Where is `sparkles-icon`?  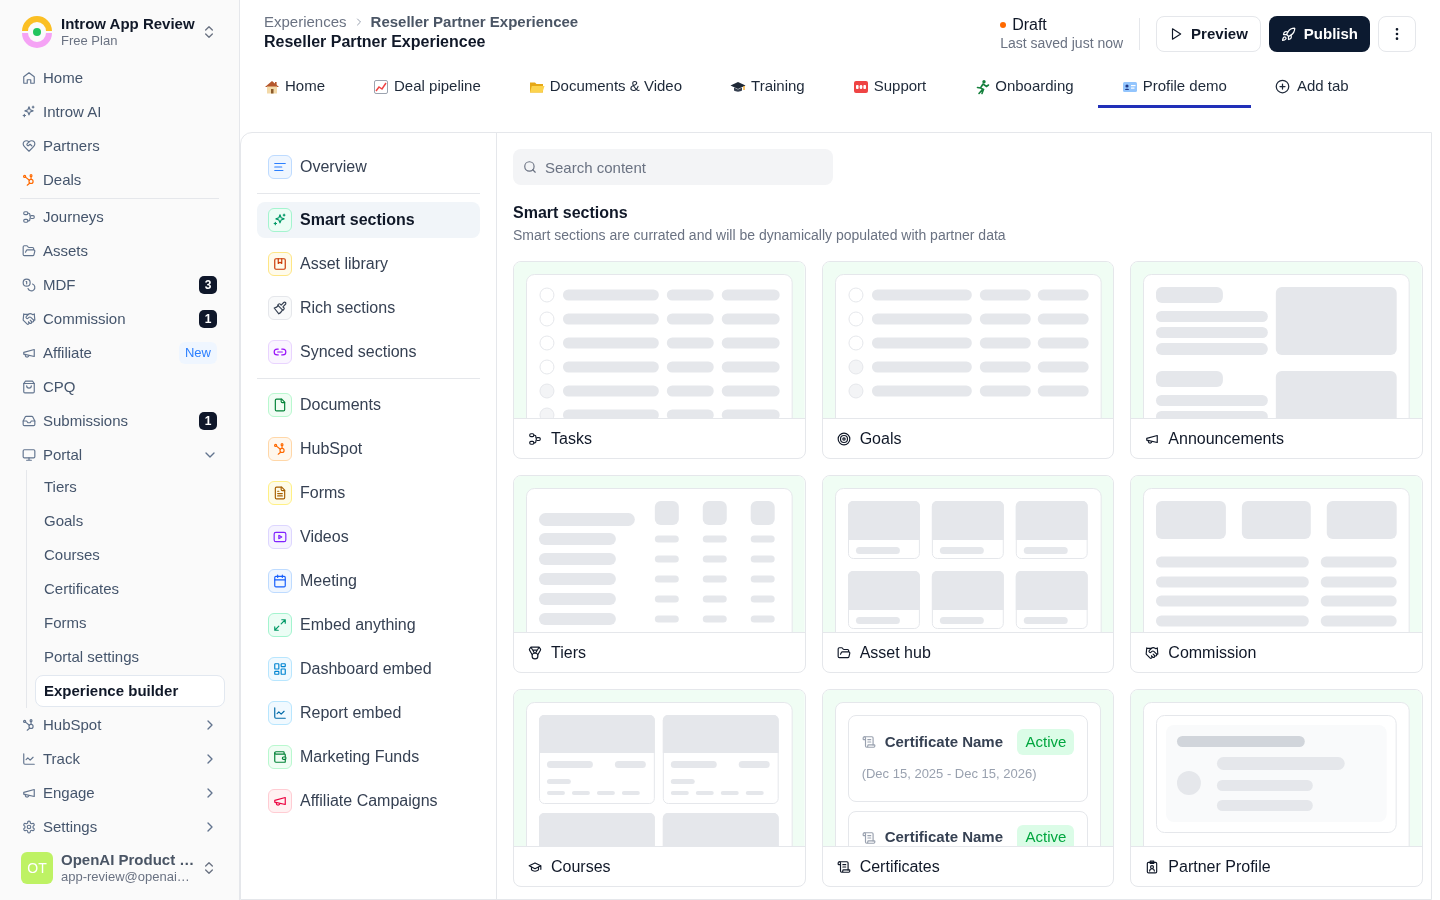
sparkles-icon is located at coordinates (29, 112).